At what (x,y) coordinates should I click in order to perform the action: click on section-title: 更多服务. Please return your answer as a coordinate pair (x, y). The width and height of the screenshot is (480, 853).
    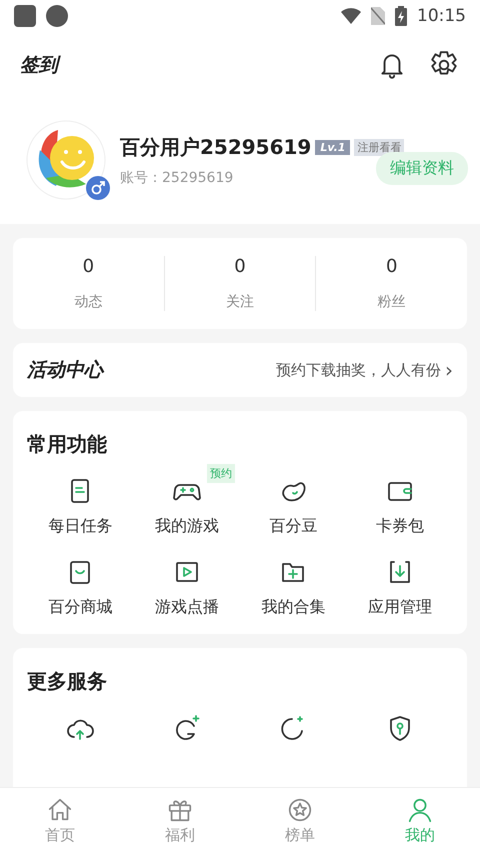
    Looking at the image, I should click on (67, 681).